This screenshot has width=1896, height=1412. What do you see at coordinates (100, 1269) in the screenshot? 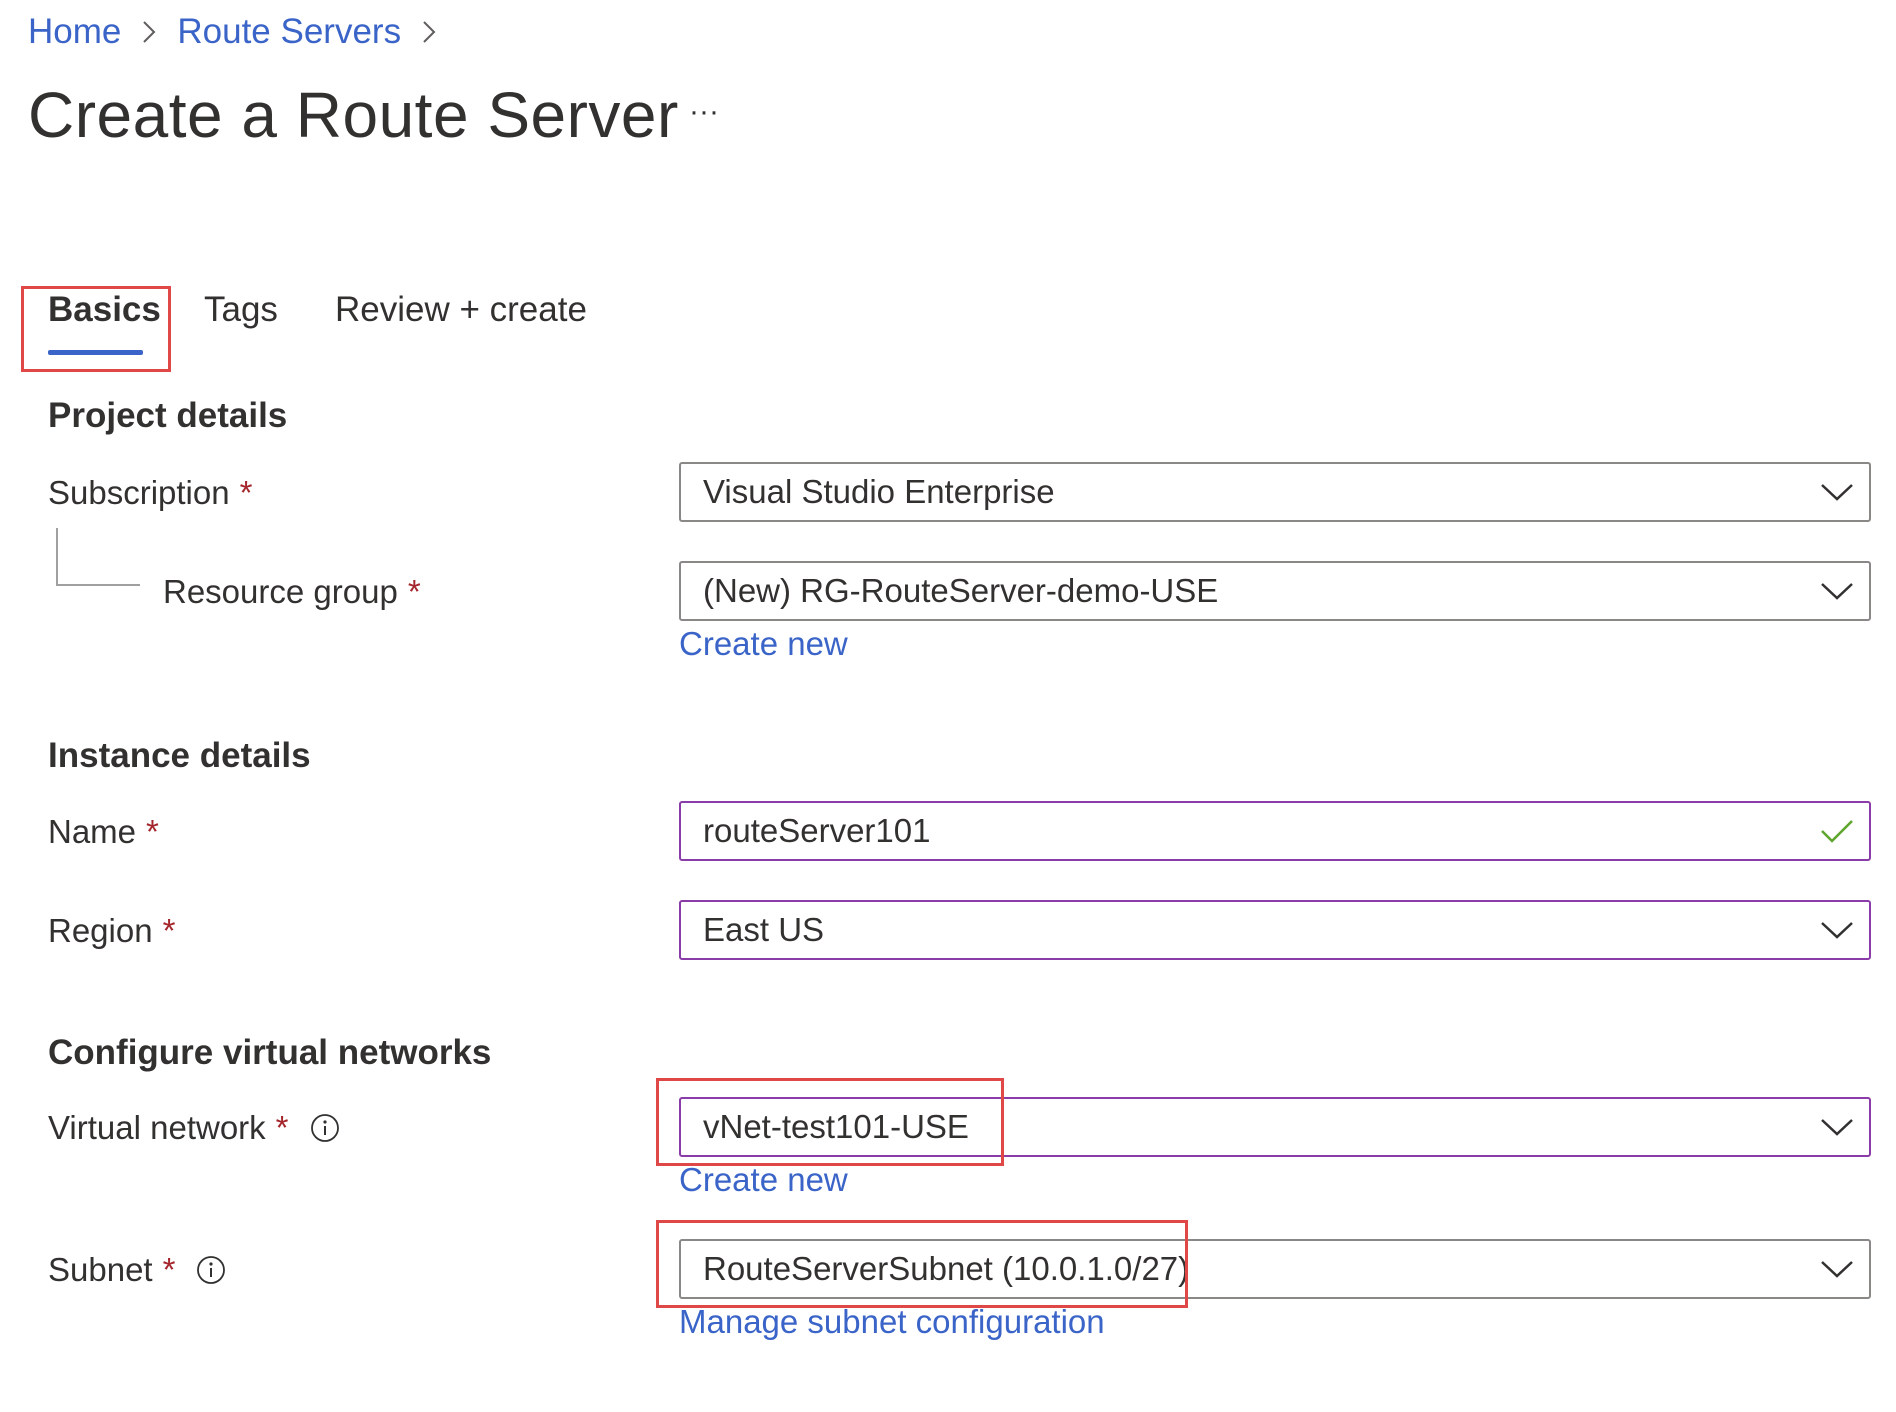
I see `subnet-label-text: Subnet` at bounding box center [100, 1269].